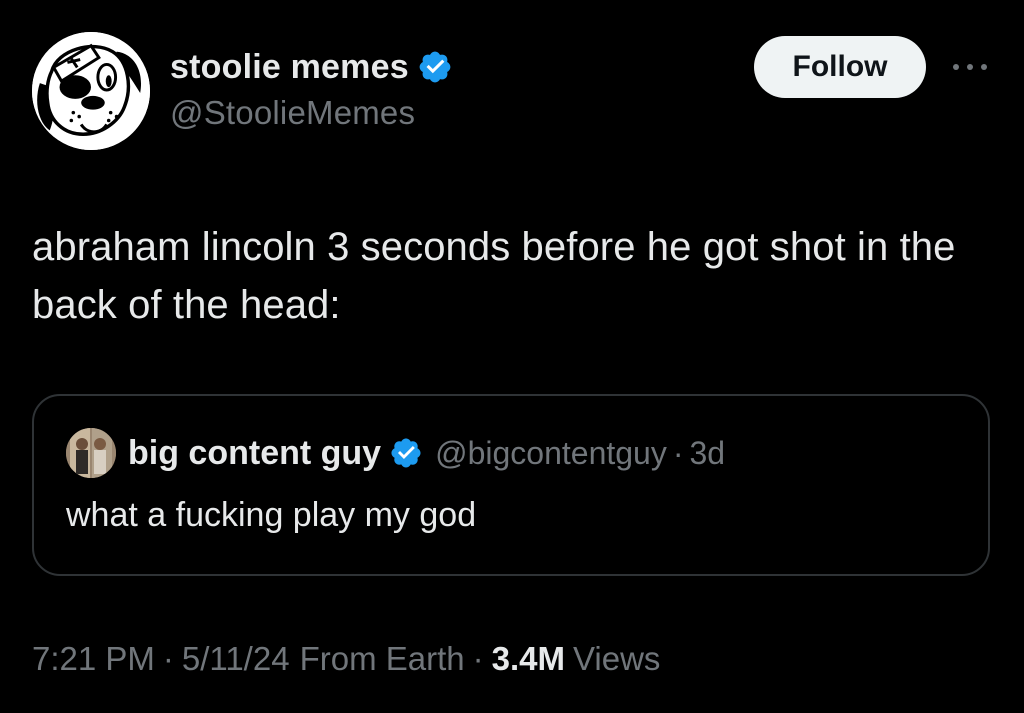 This screenshot has height=713, width=1024. I want to click on quoted-tweet-text: what a fucking play my god, so click(271, 515).